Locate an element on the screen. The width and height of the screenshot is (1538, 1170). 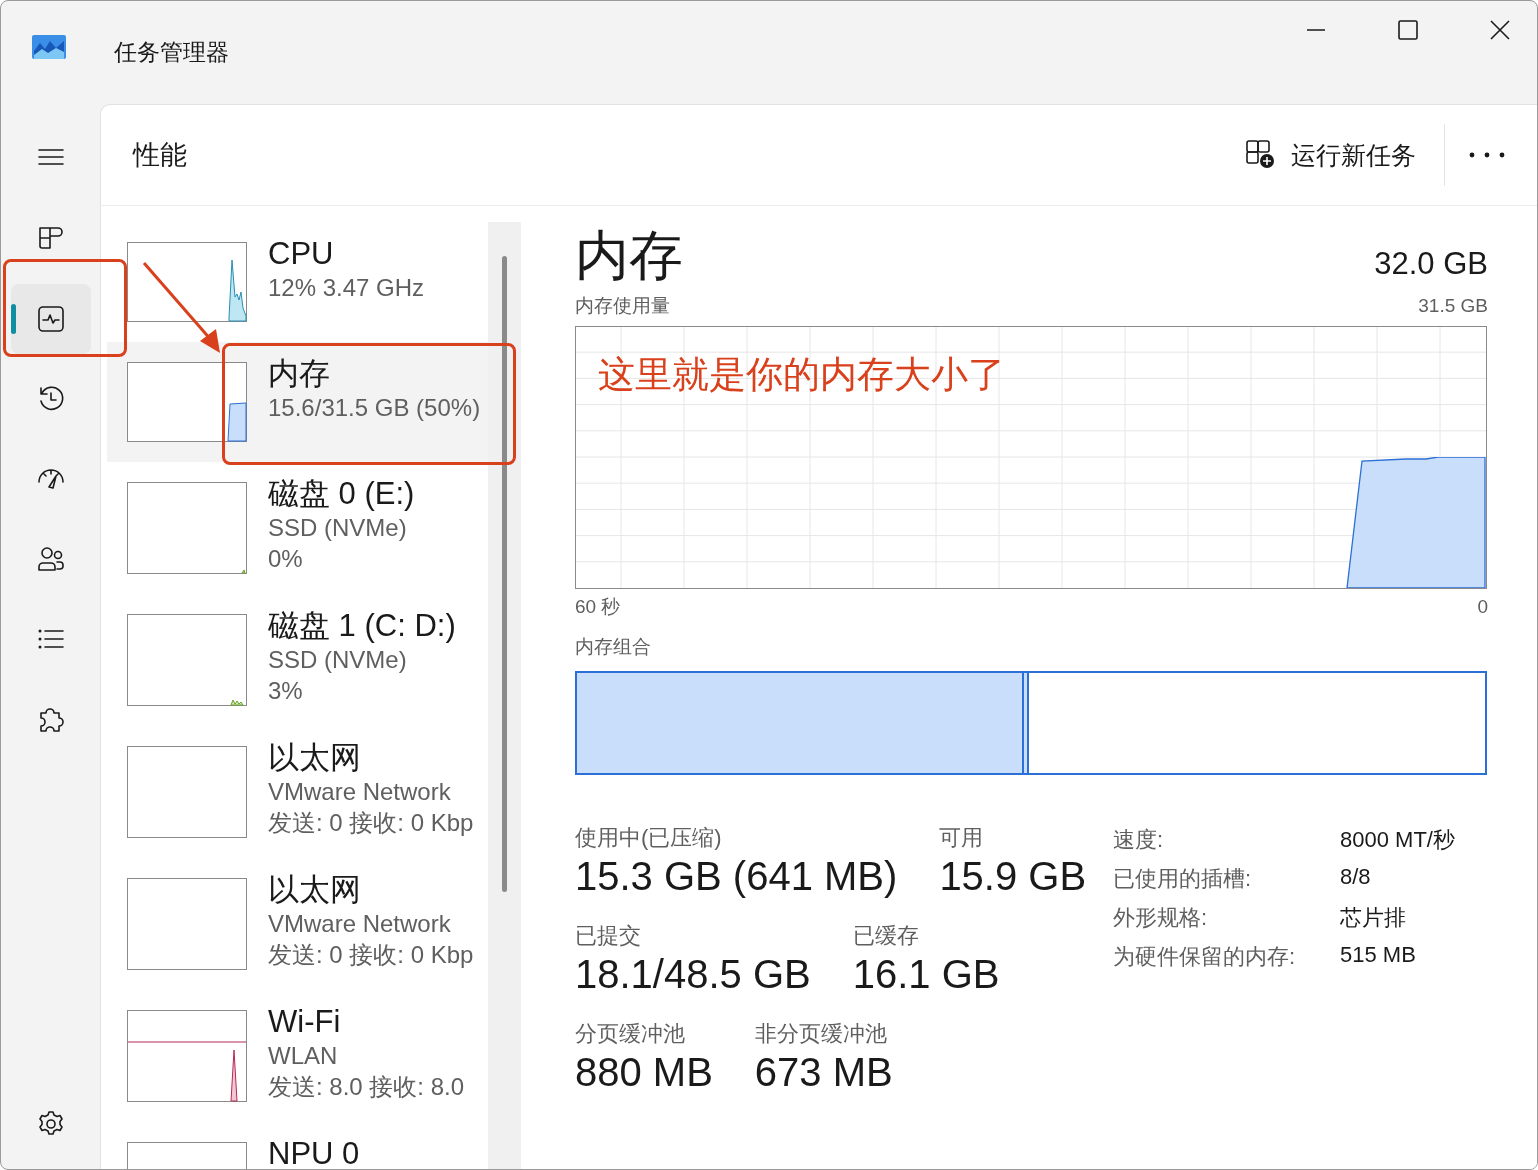
device-item: CPU 12% 3.47 GHz is located at coordinates (297, 282).